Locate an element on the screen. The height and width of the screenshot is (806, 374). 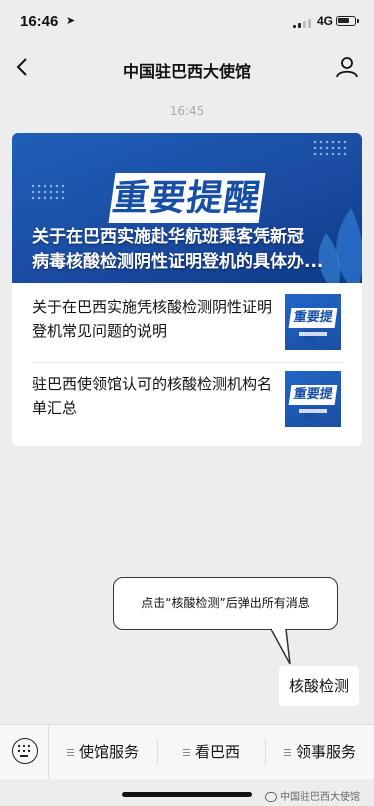
banner-headline-line: 关于在巴西实施赴华航班乘客凭新冠 is located at coordinates (168, 237).